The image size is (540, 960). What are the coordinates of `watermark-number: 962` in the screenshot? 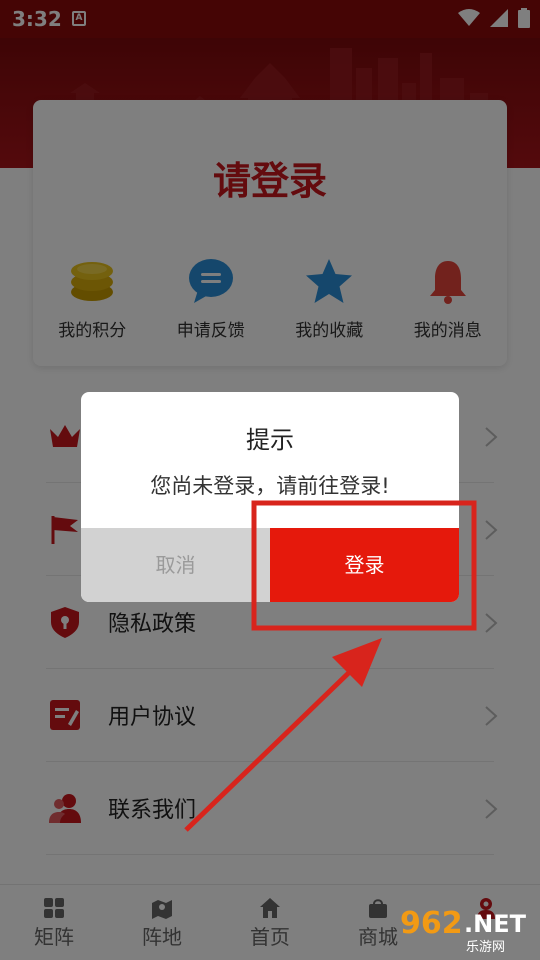 It's located at (431, 923).